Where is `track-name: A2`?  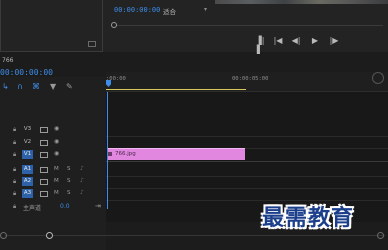 track-name: A2 is located at coordinates (27, 181).